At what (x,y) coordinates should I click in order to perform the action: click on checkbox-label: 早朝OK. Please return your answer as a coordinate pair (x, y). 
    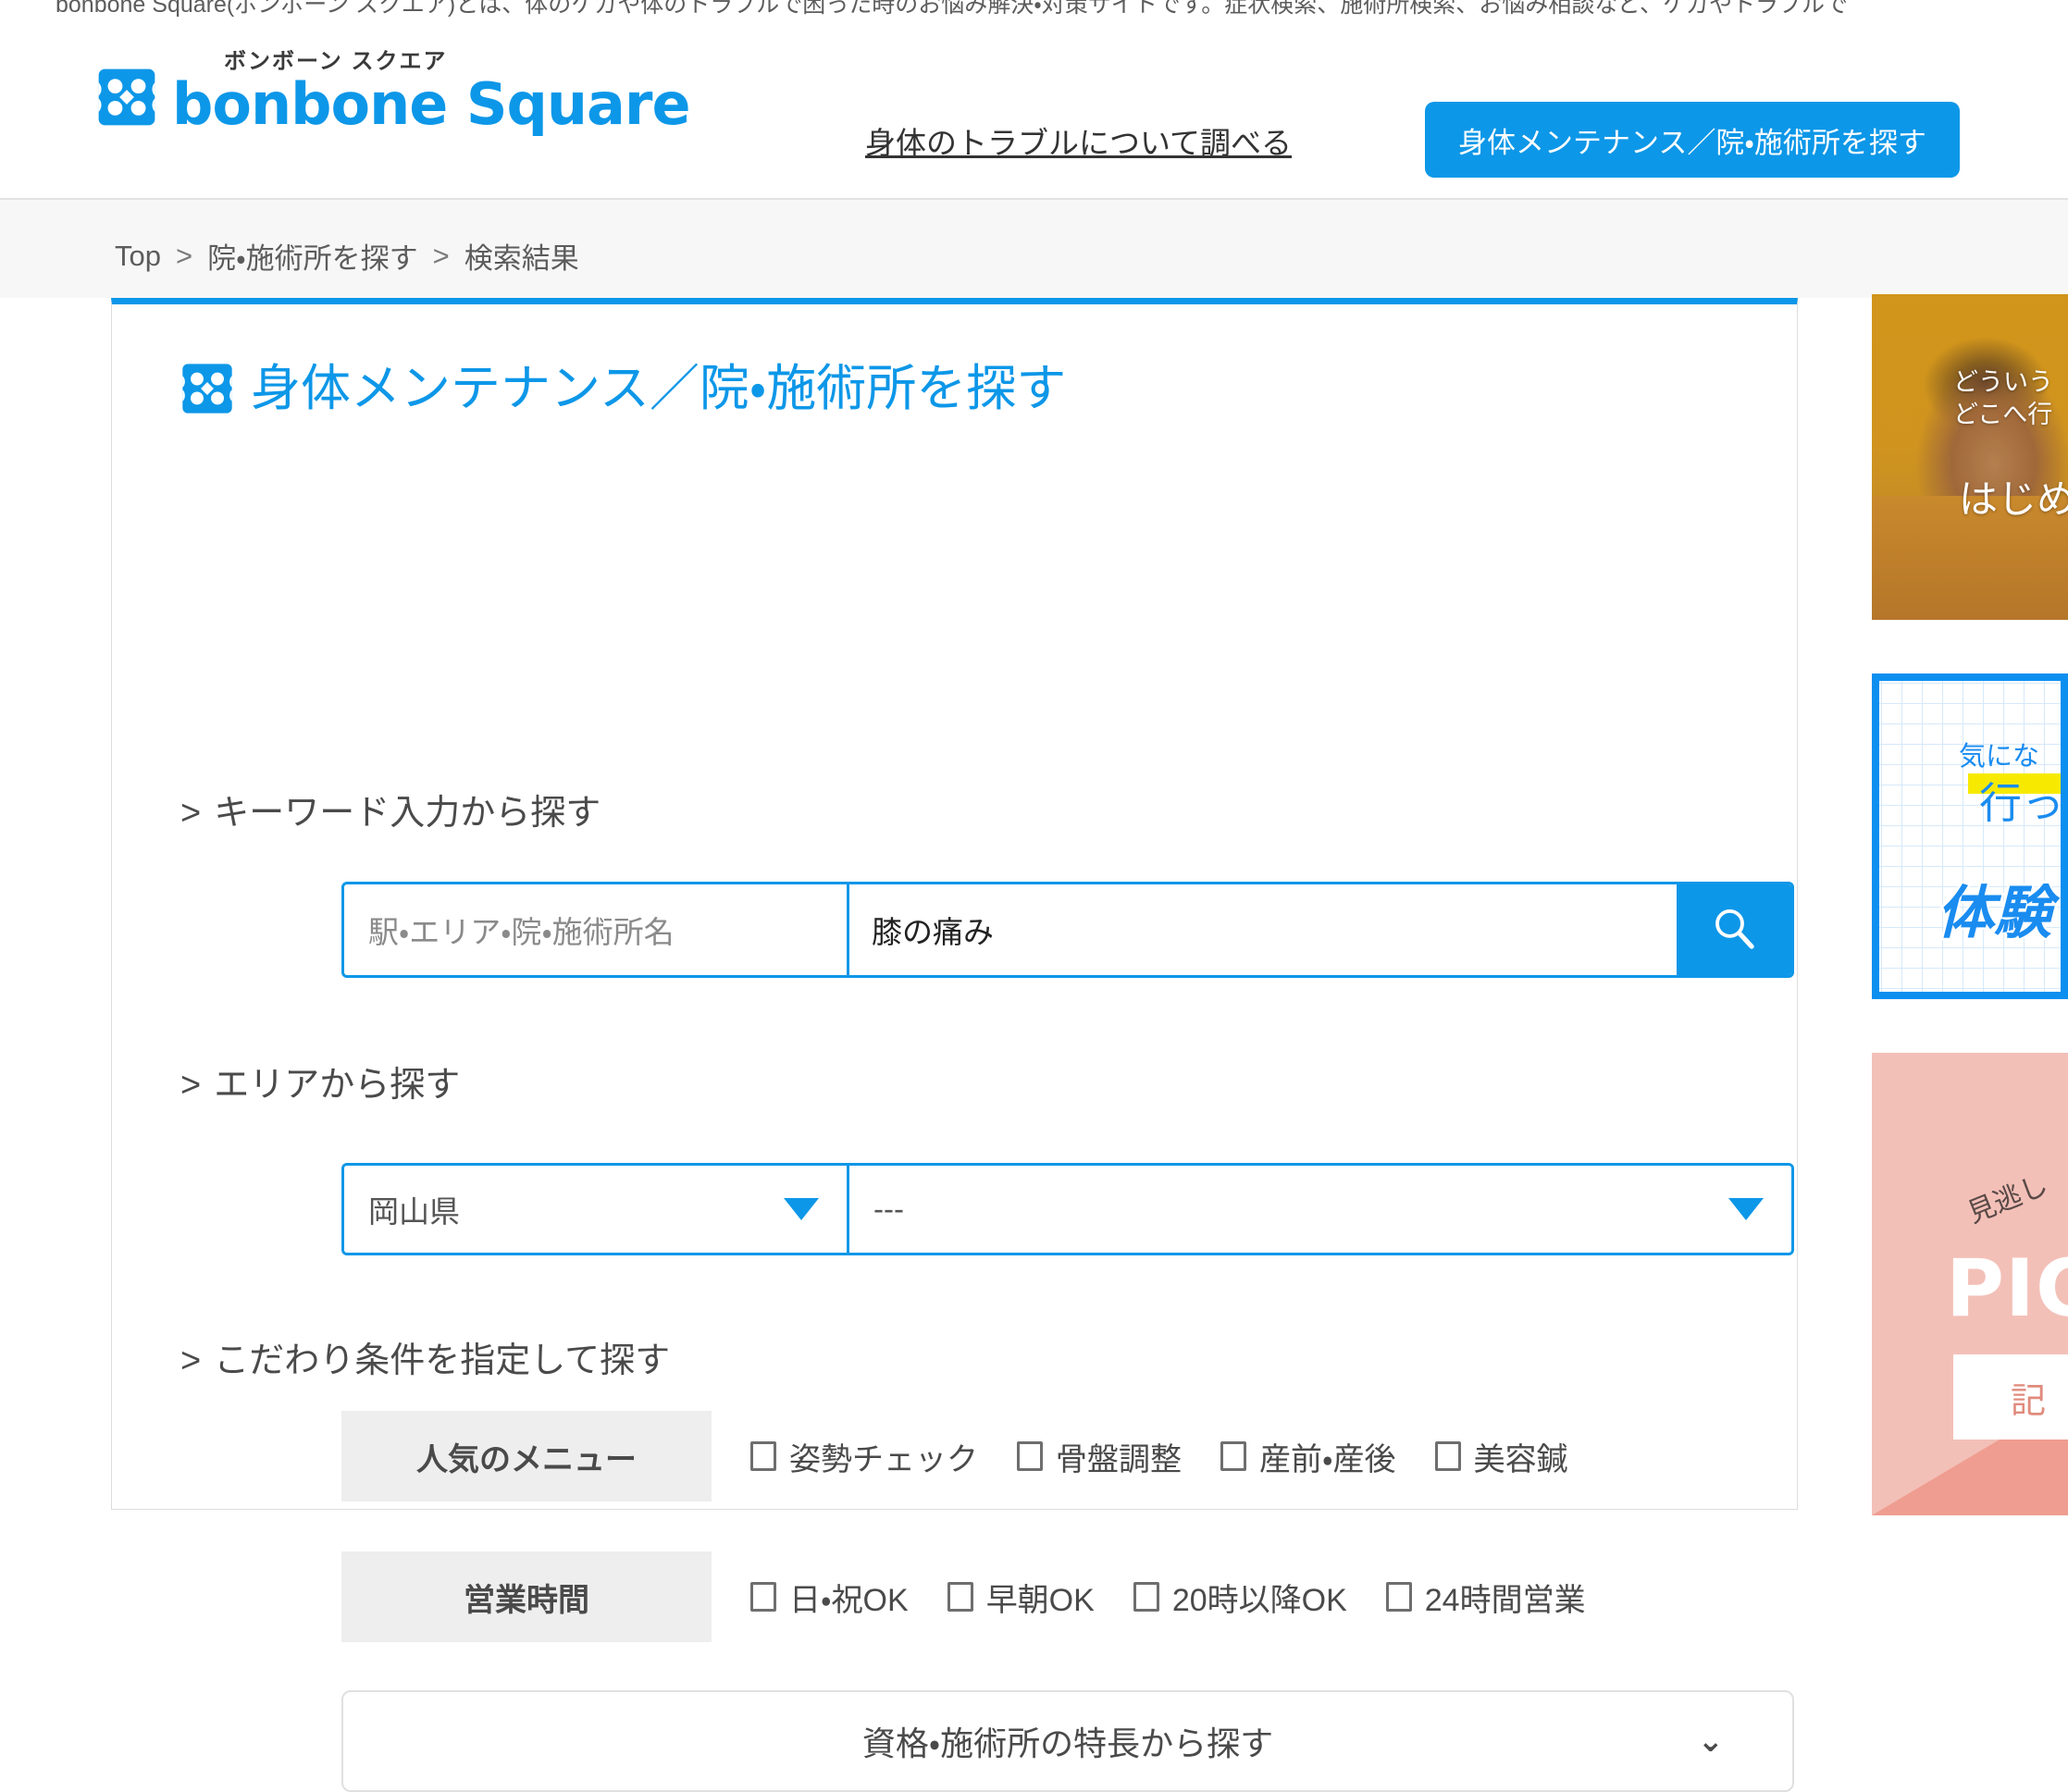
    Looking at the image, I should click on (1040, 1600).